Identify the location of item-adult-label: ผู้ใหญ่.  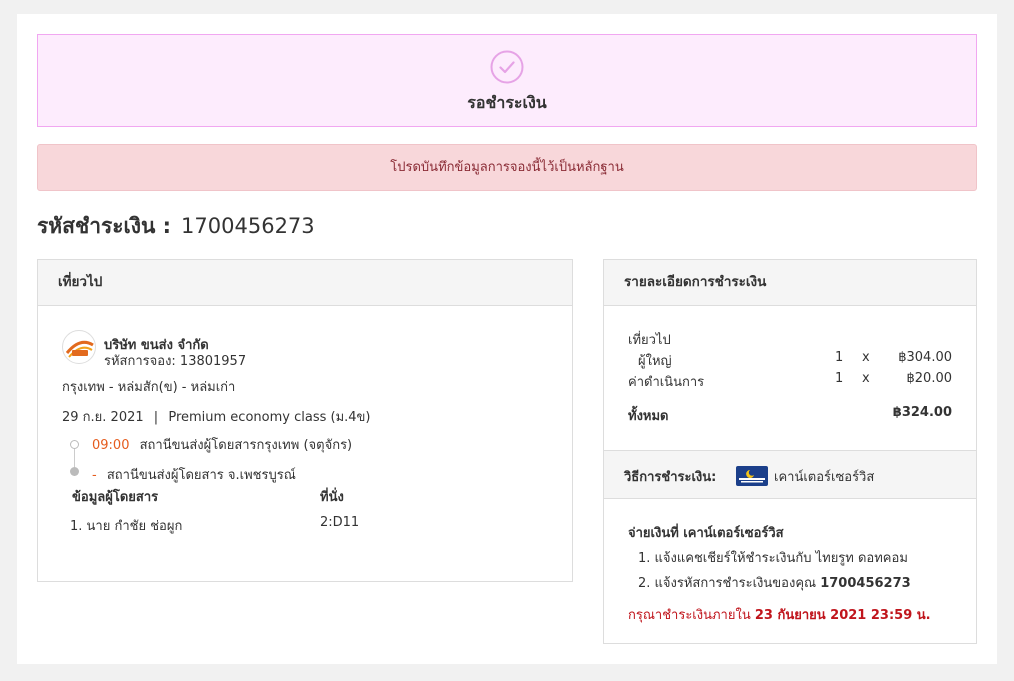
(655, 361).